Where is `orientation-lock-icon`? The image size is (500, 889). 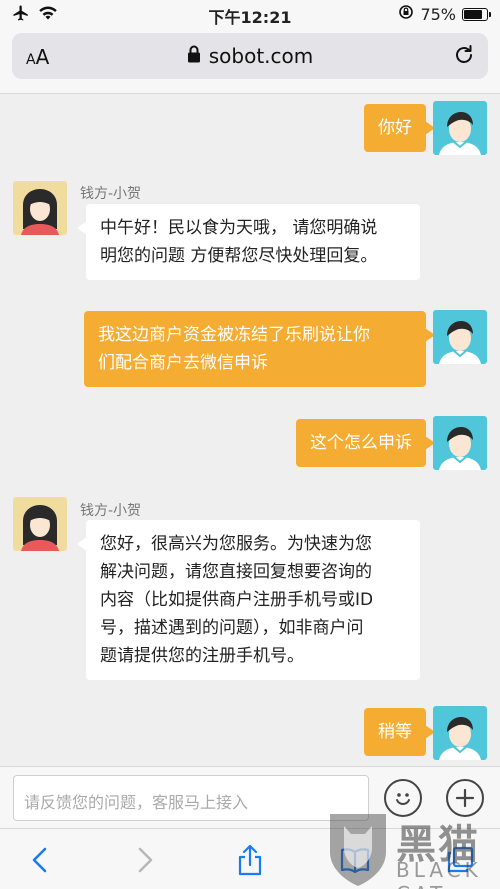 orientation-lock-icon is located at coordinates (406, 14).